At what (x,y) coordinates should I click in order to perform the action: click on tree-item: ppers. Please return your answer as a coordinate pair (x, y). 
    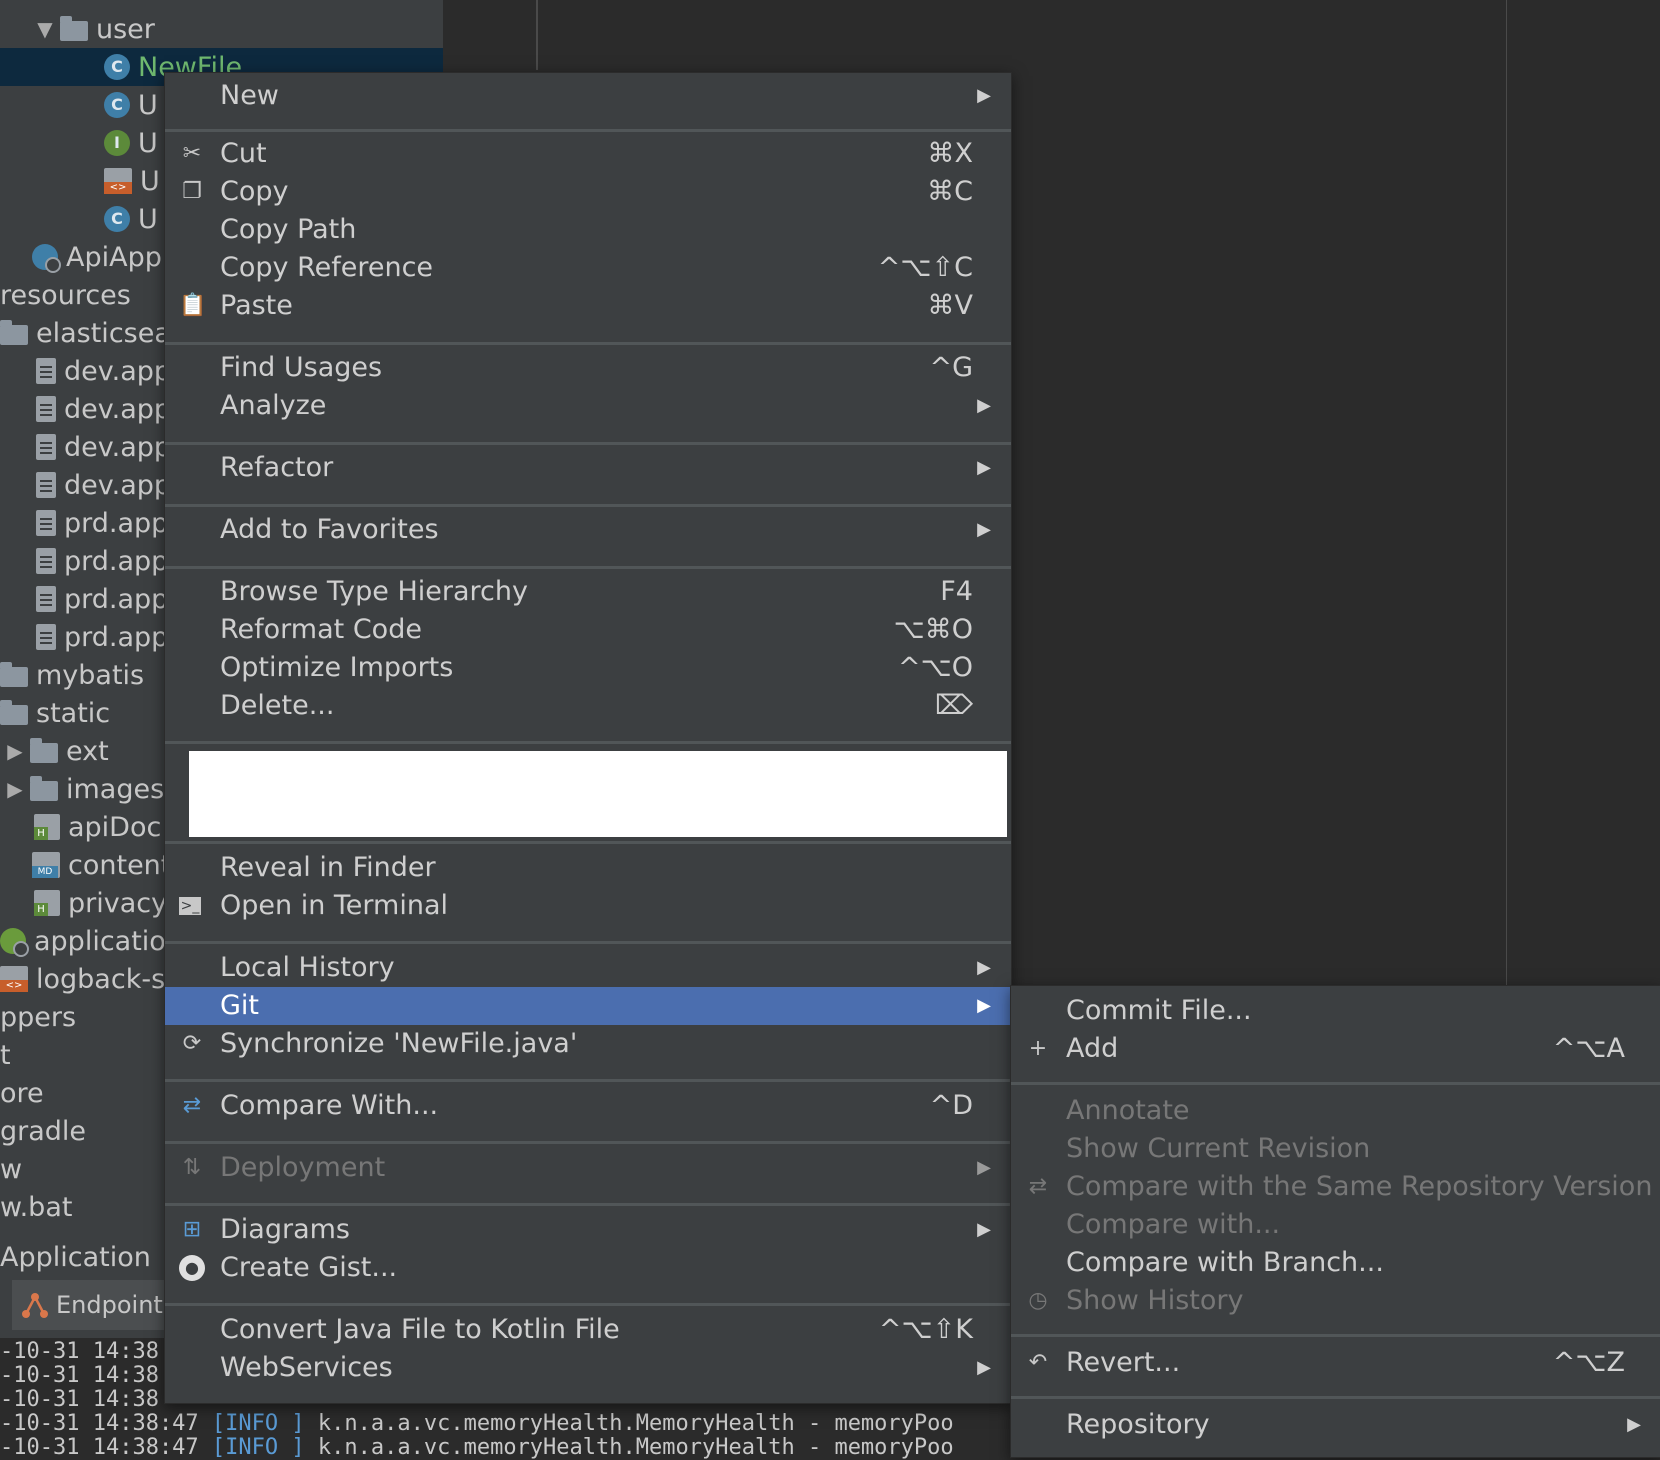
    Looking at the image, I should click on (38, 1017).